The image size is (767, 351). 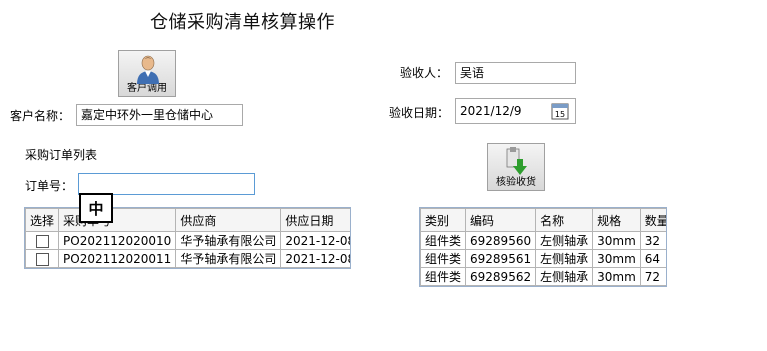 I want to click on order-grid-header: 选择 采购单号 供应商 供应日期, so click(x=187, y=220).